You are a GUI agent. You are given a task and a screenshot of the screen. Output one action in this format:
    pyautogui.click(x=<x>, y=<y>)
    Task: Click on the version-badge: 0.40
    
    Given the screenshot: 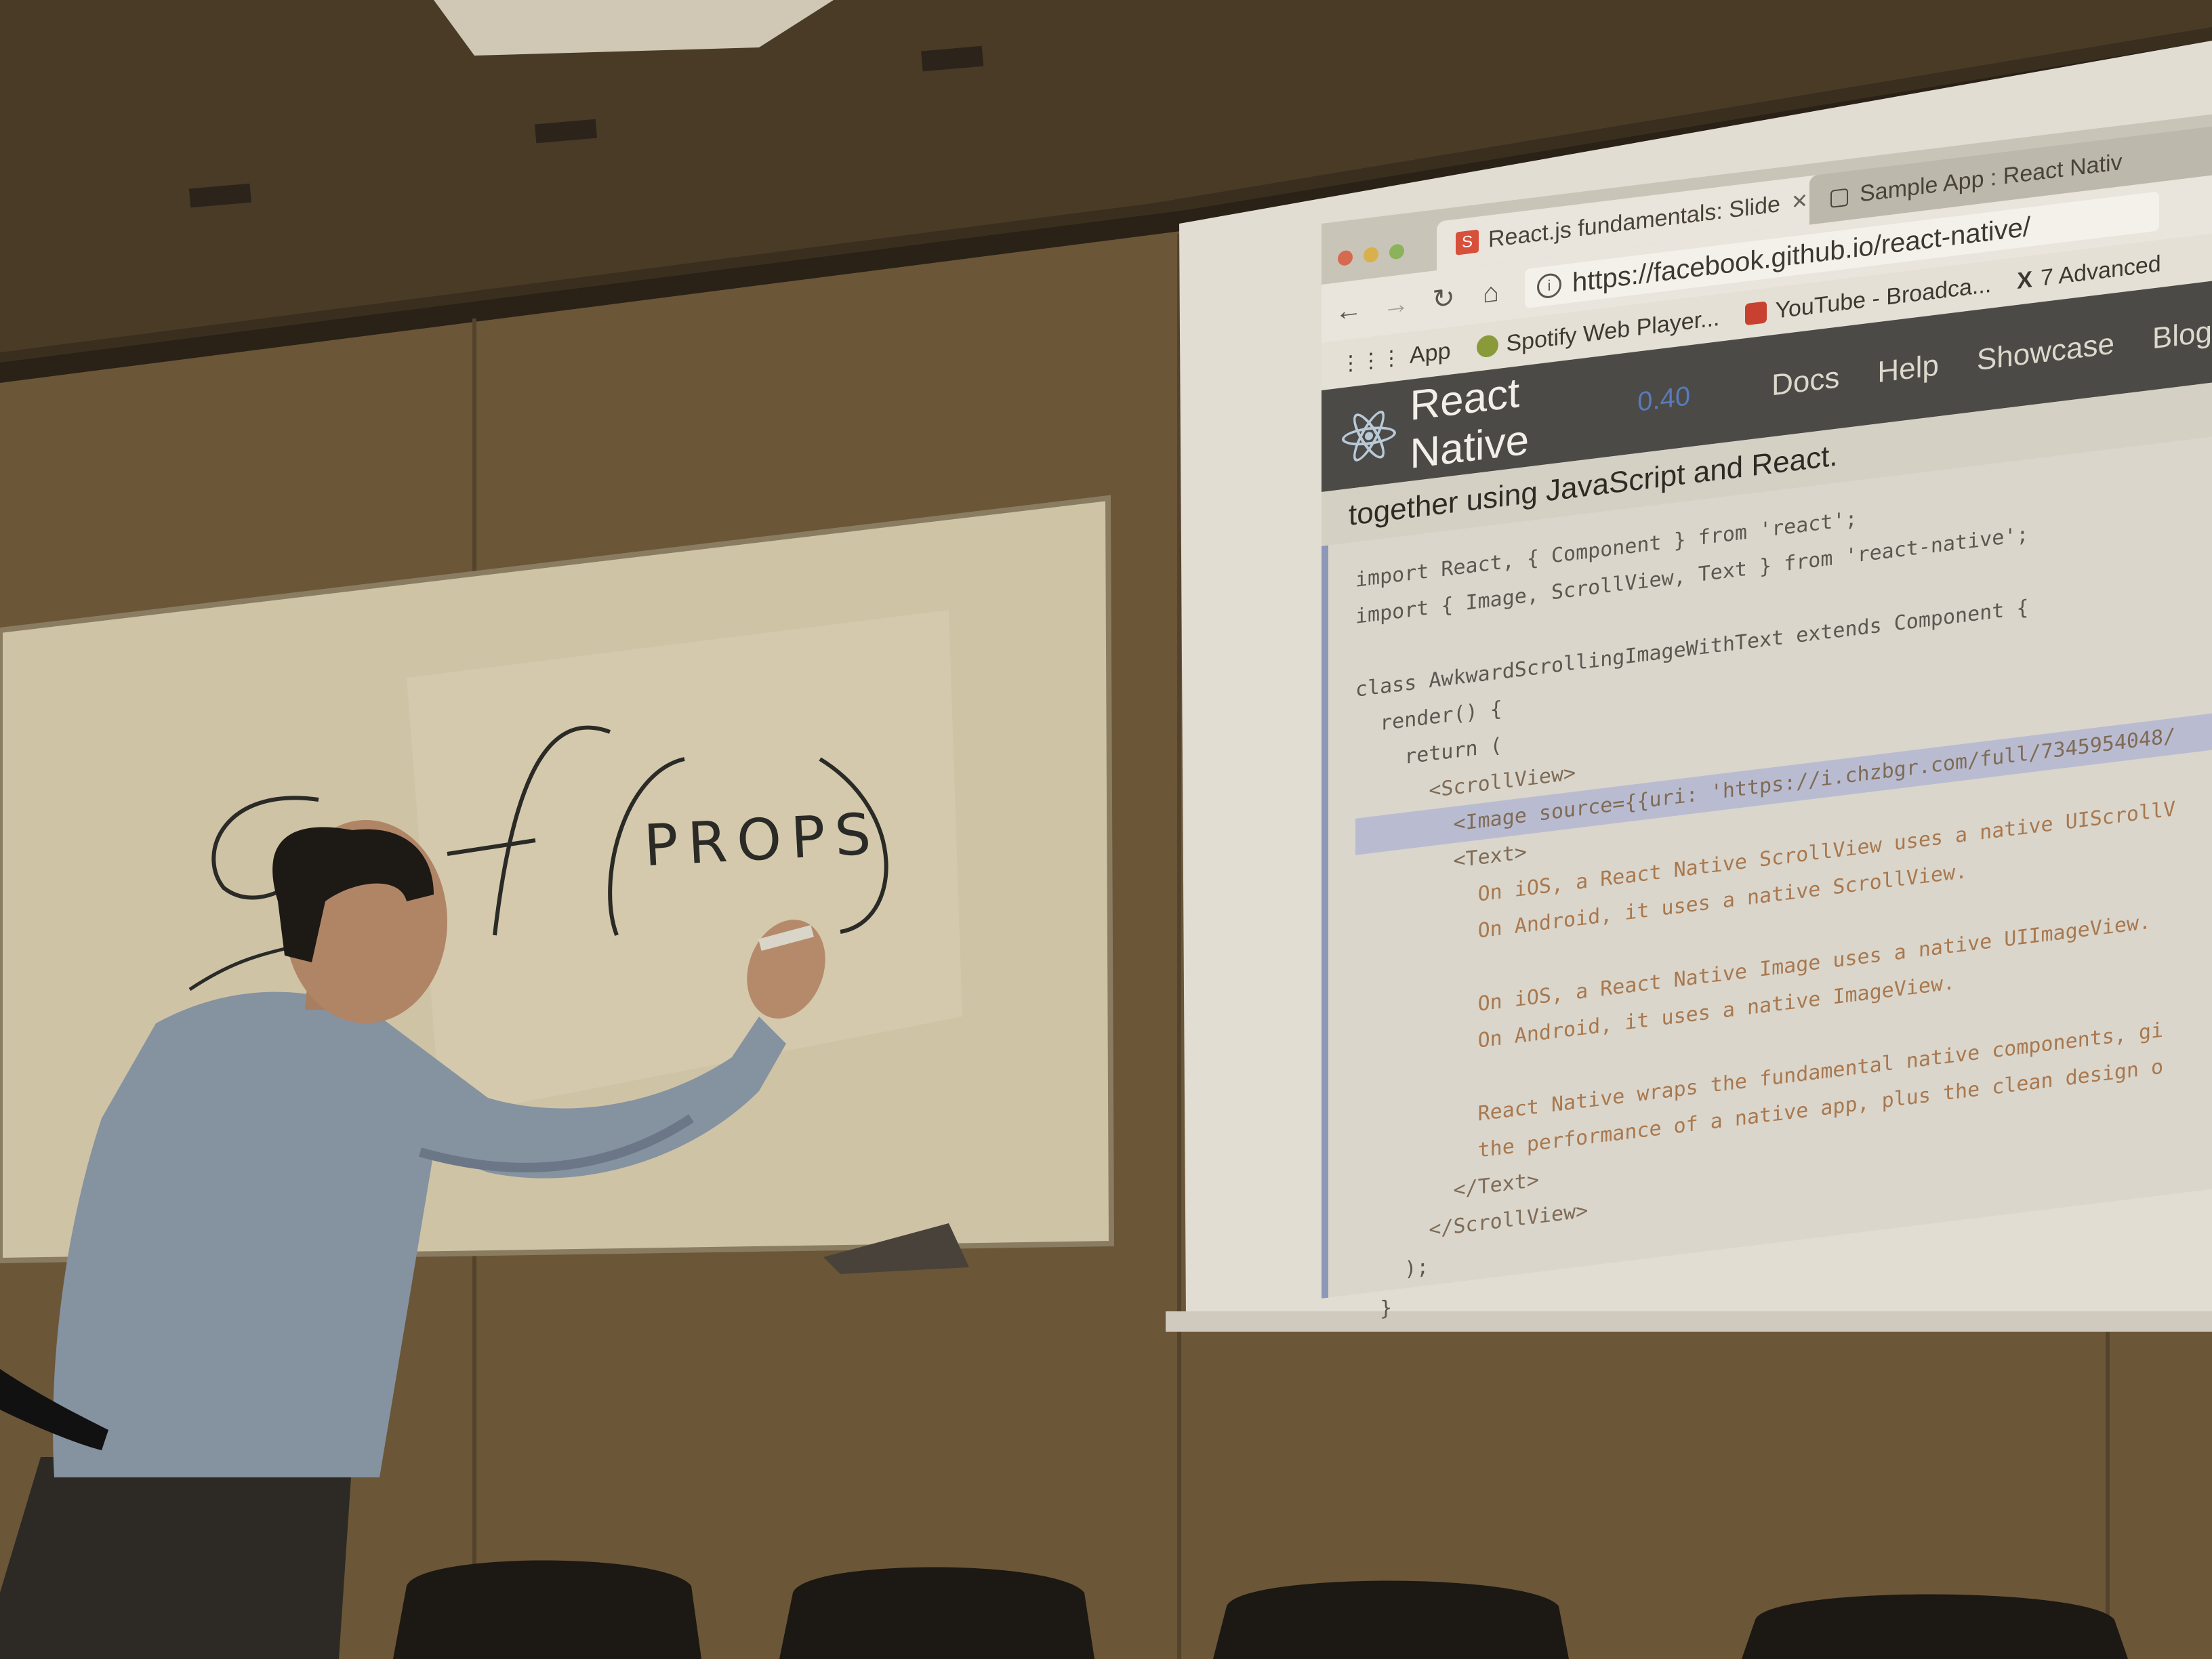 What is the action you would take?
    pyautogui.click(x=1664, y=399)
    